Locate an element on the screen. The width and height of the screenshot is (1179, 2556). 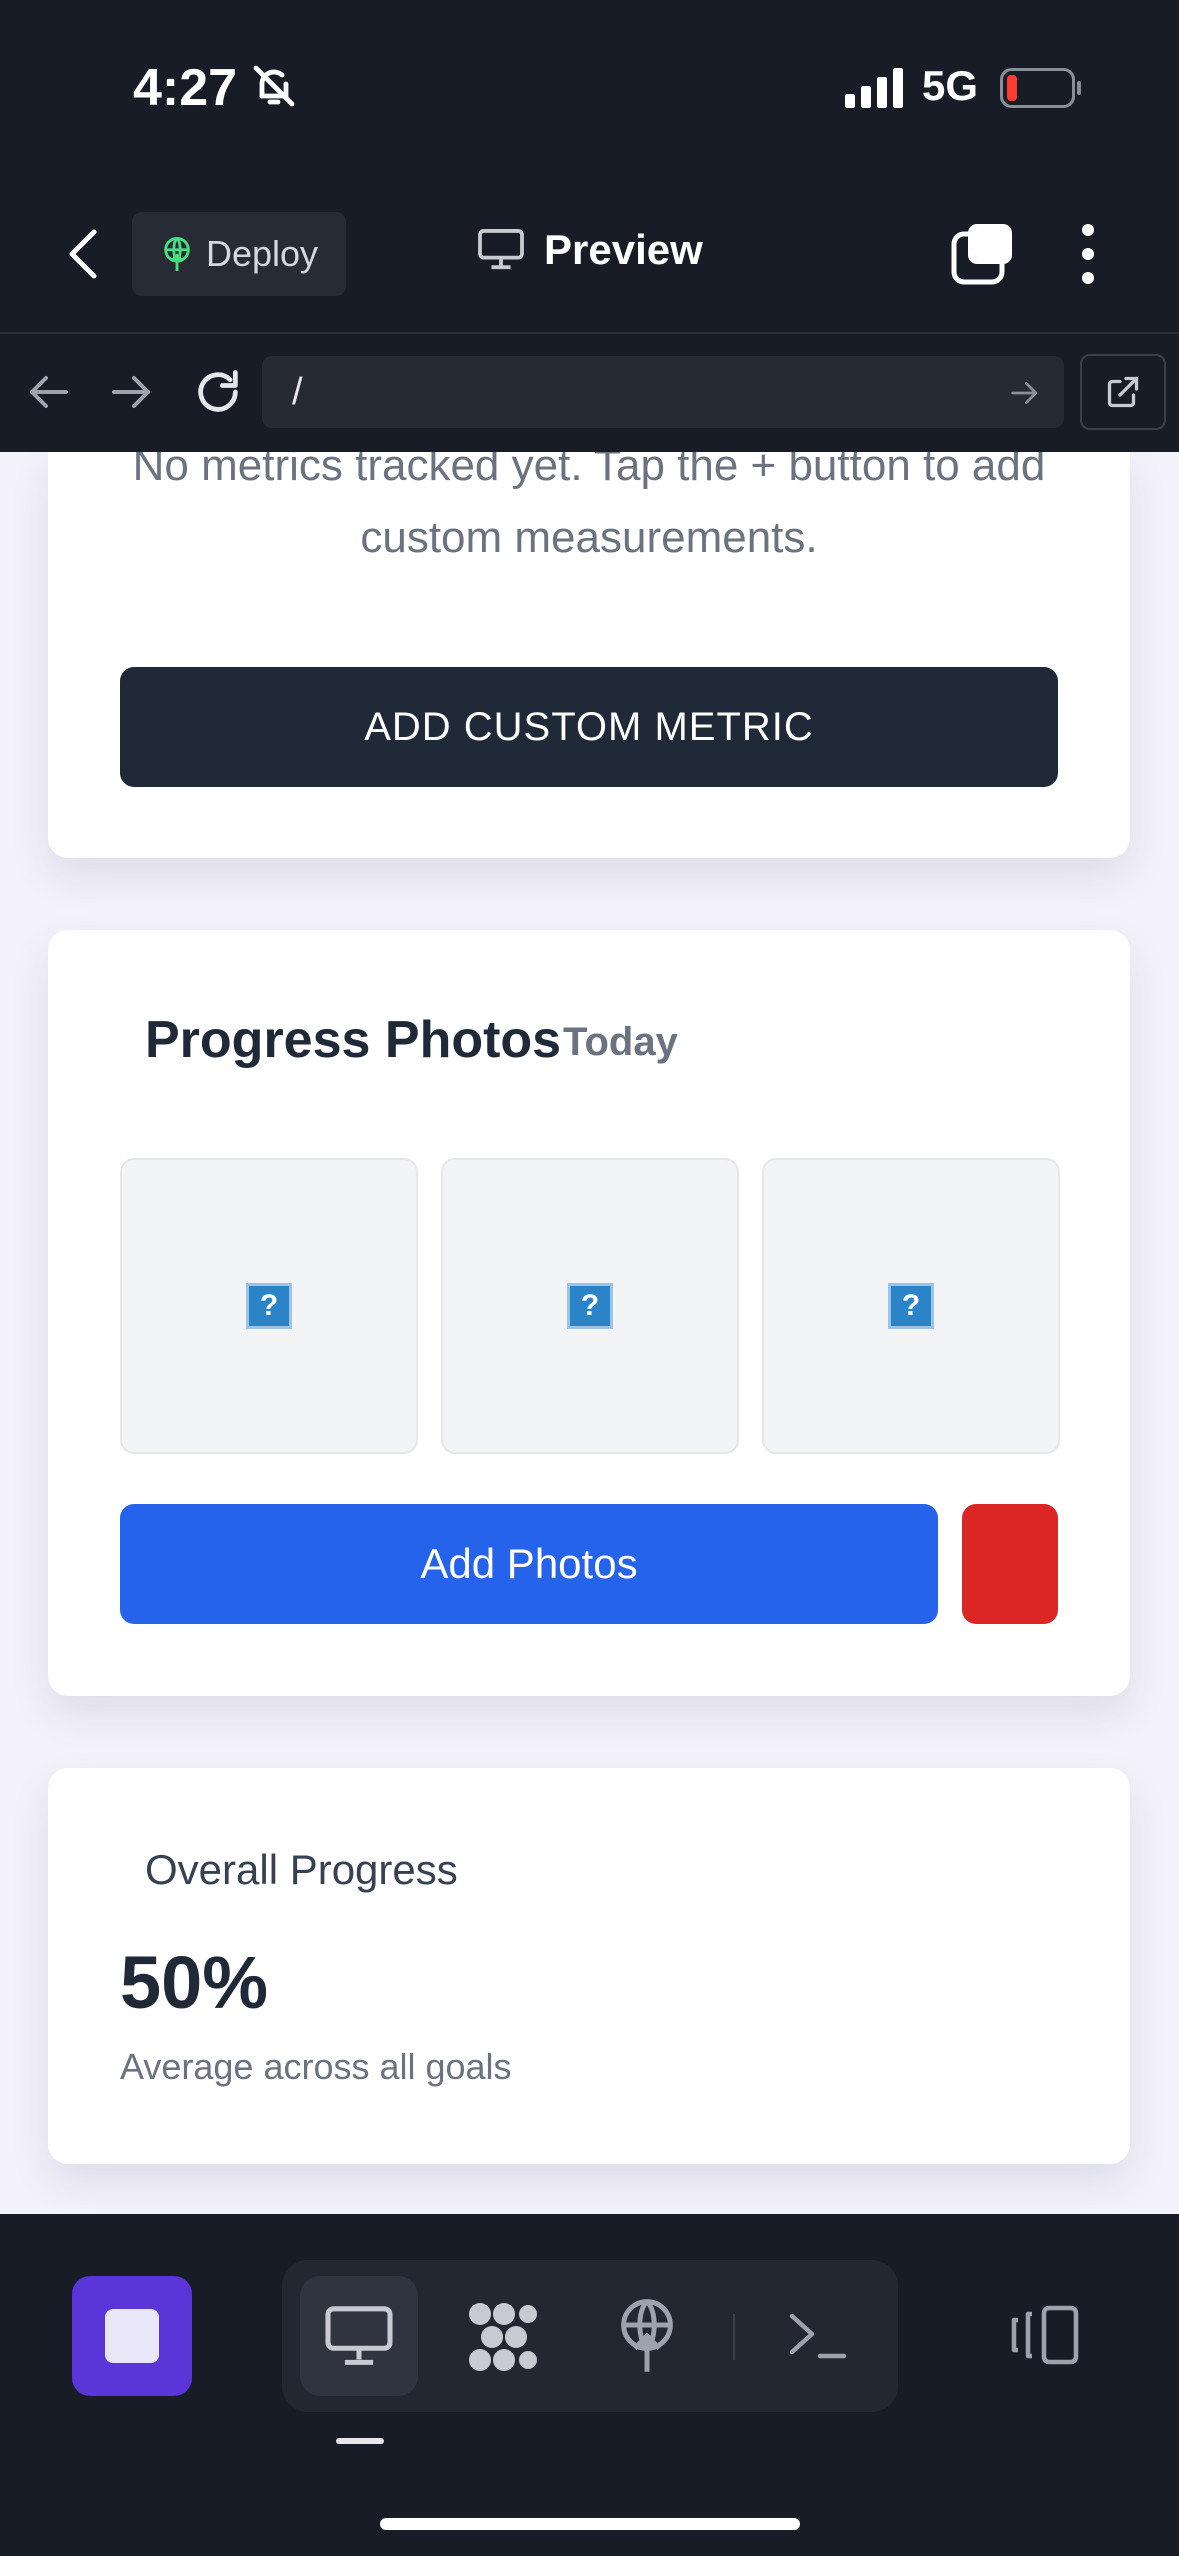
toolbar-divider is located at coordinates (734, 2337).